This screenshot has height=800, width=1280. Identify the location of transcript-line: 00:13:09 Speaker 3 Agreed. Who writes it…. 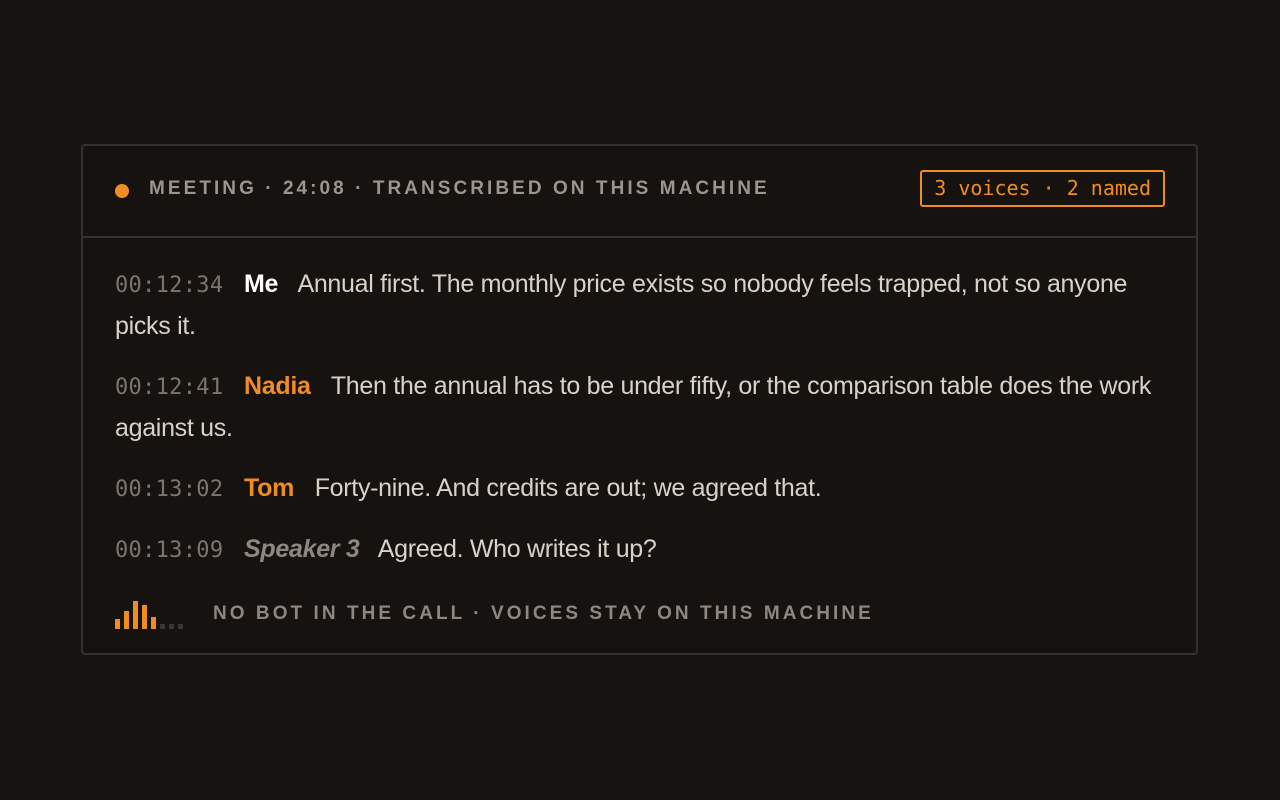
(645, 550).